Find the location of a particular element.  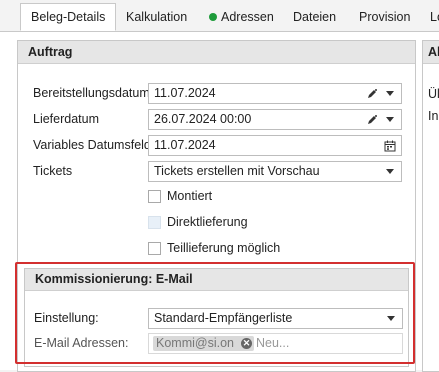

tab-provision: Provision is located at coordinates (384, 17).